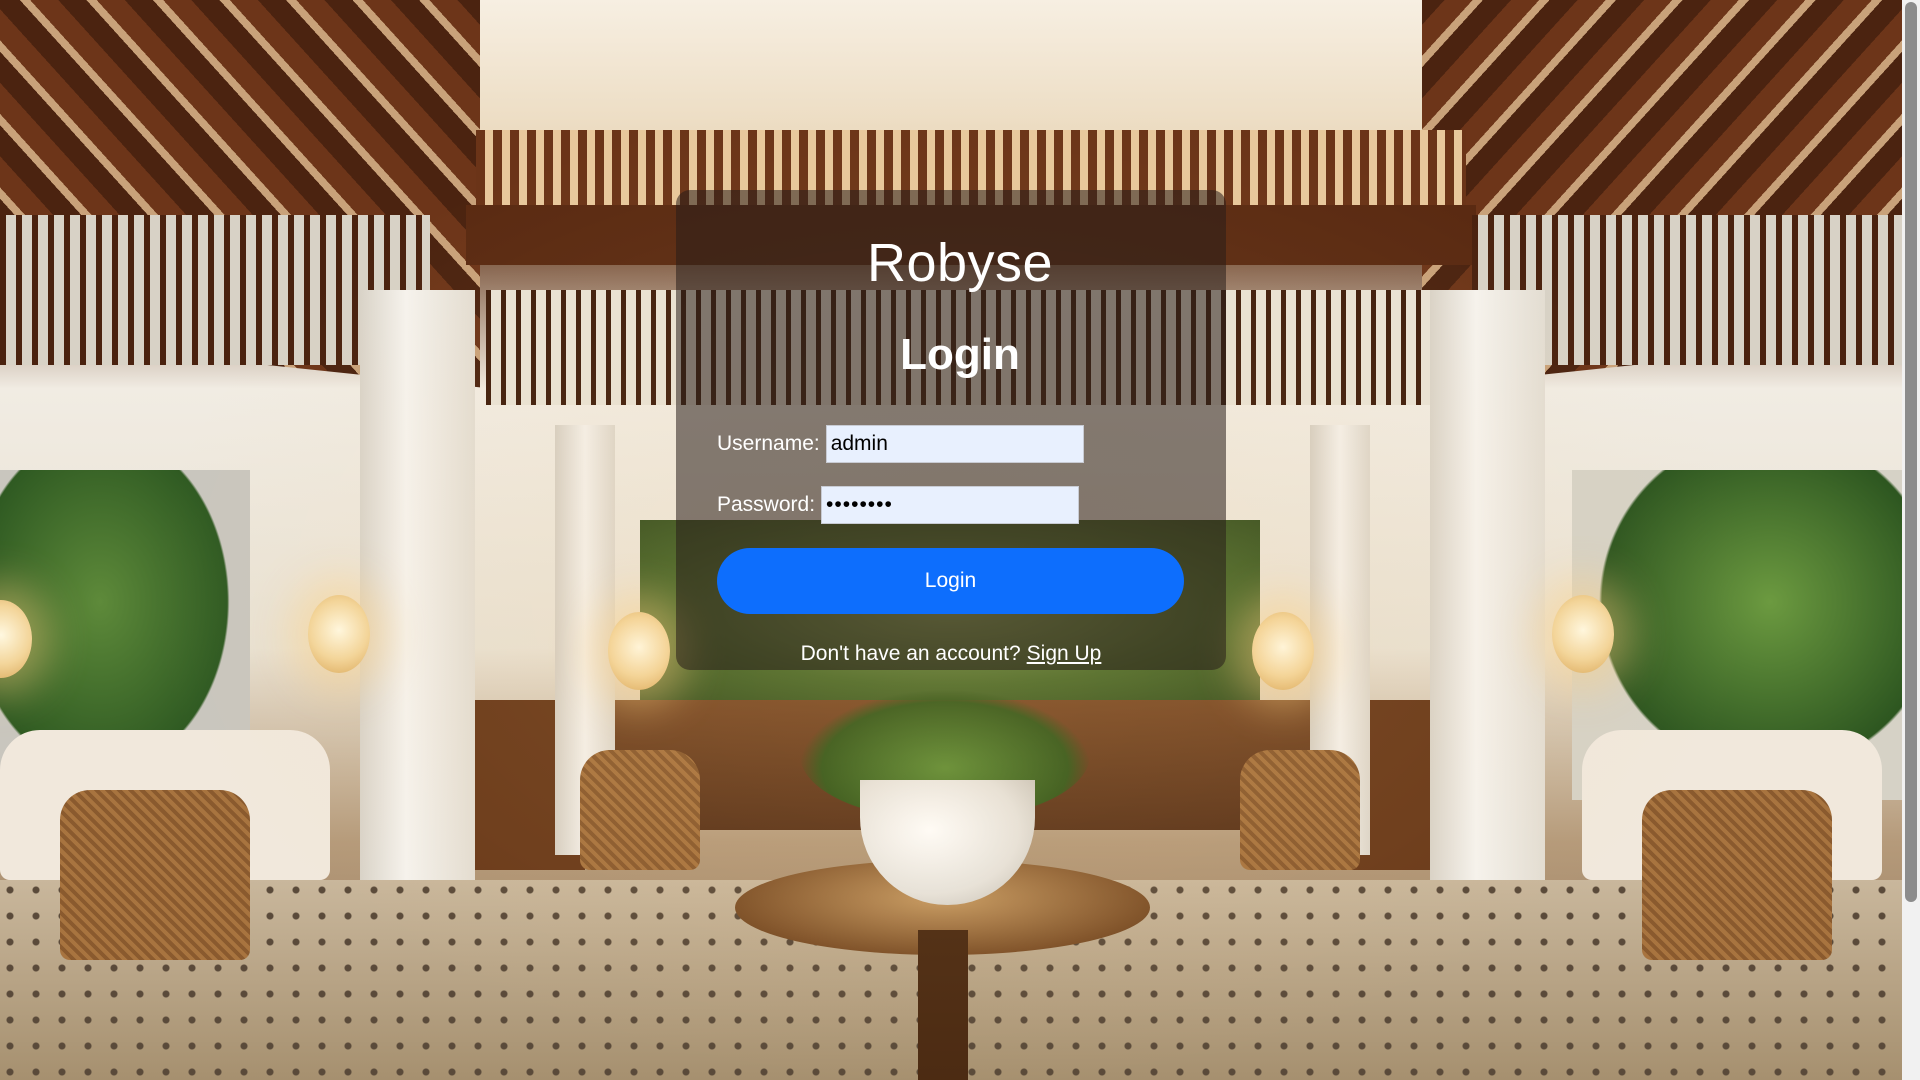  I want to click on signup-line: Don't have an account? Sign Up, so click(951, 654).